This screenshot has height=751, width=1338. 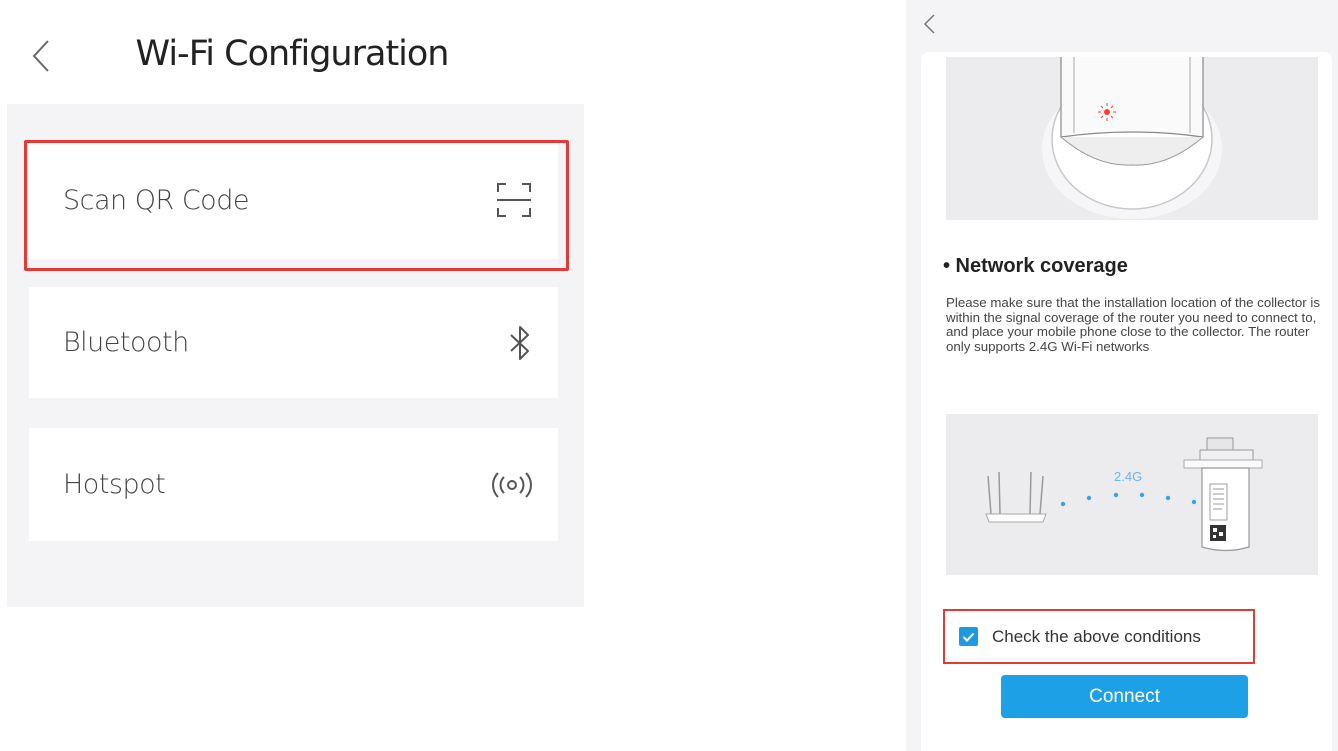 I want to click on band-label: 2.4G, so click(x=1128, y=476).